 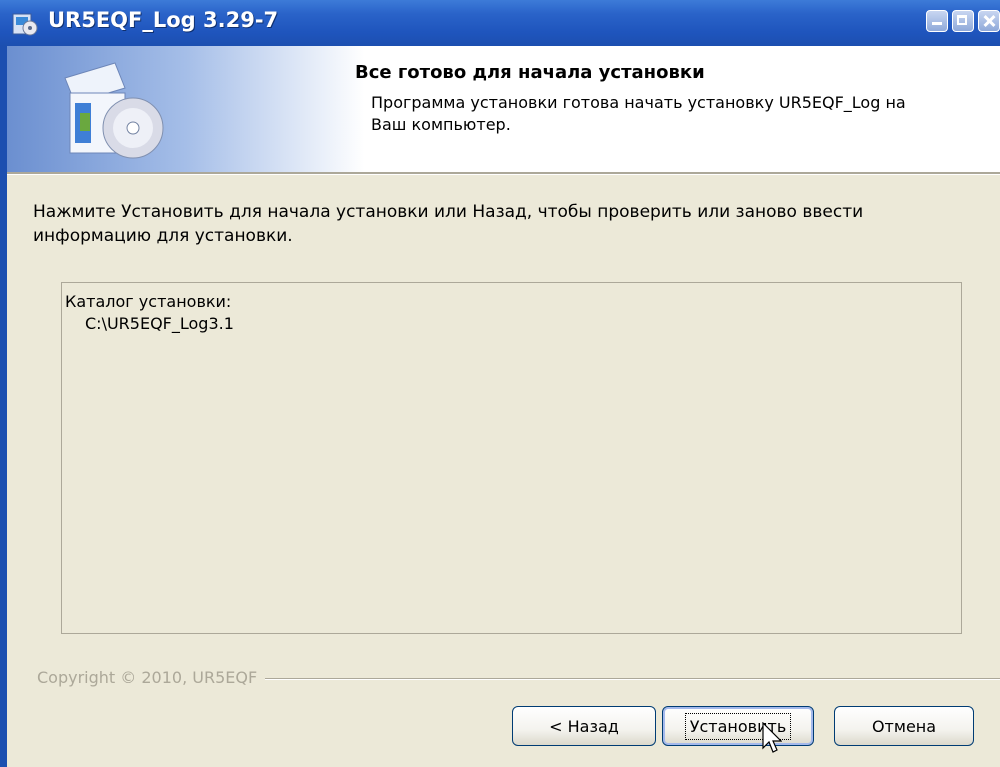 What do you see at coordinates (584, 726) in the screenshot?
I see `back-button: < Назад` at bounding box center [584, 726].